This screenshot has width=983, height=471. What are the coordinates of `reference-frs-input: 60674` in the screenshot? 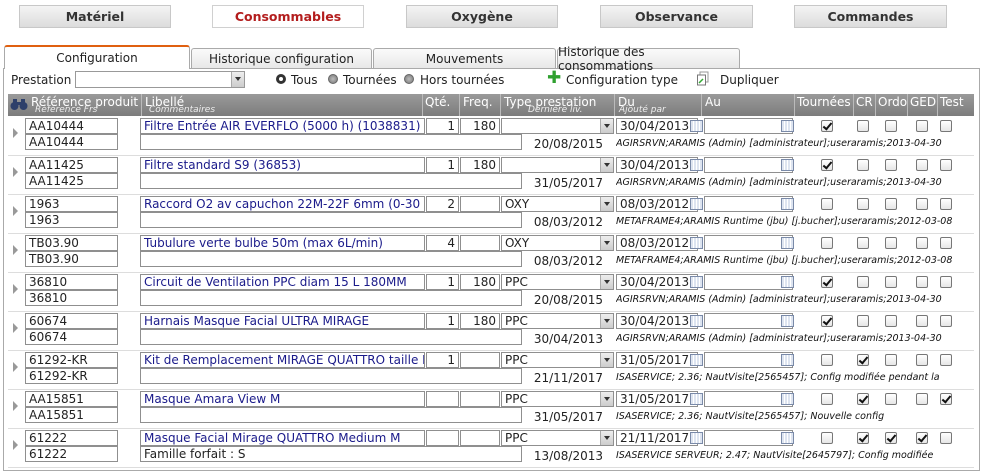 It's located at (71, 337).